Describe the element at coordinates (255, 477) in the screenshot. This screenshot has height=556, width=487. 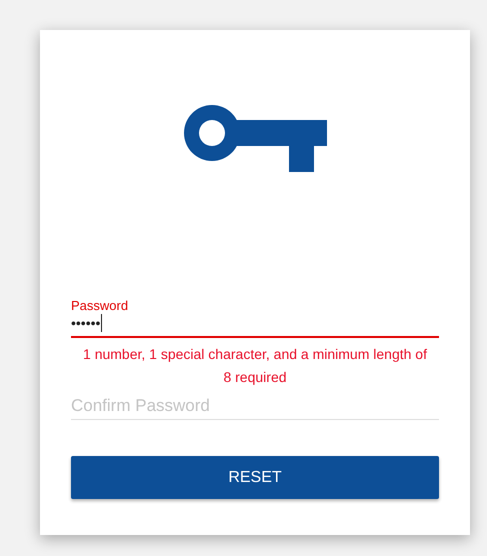
I see `reset-button: RESET` at that location.